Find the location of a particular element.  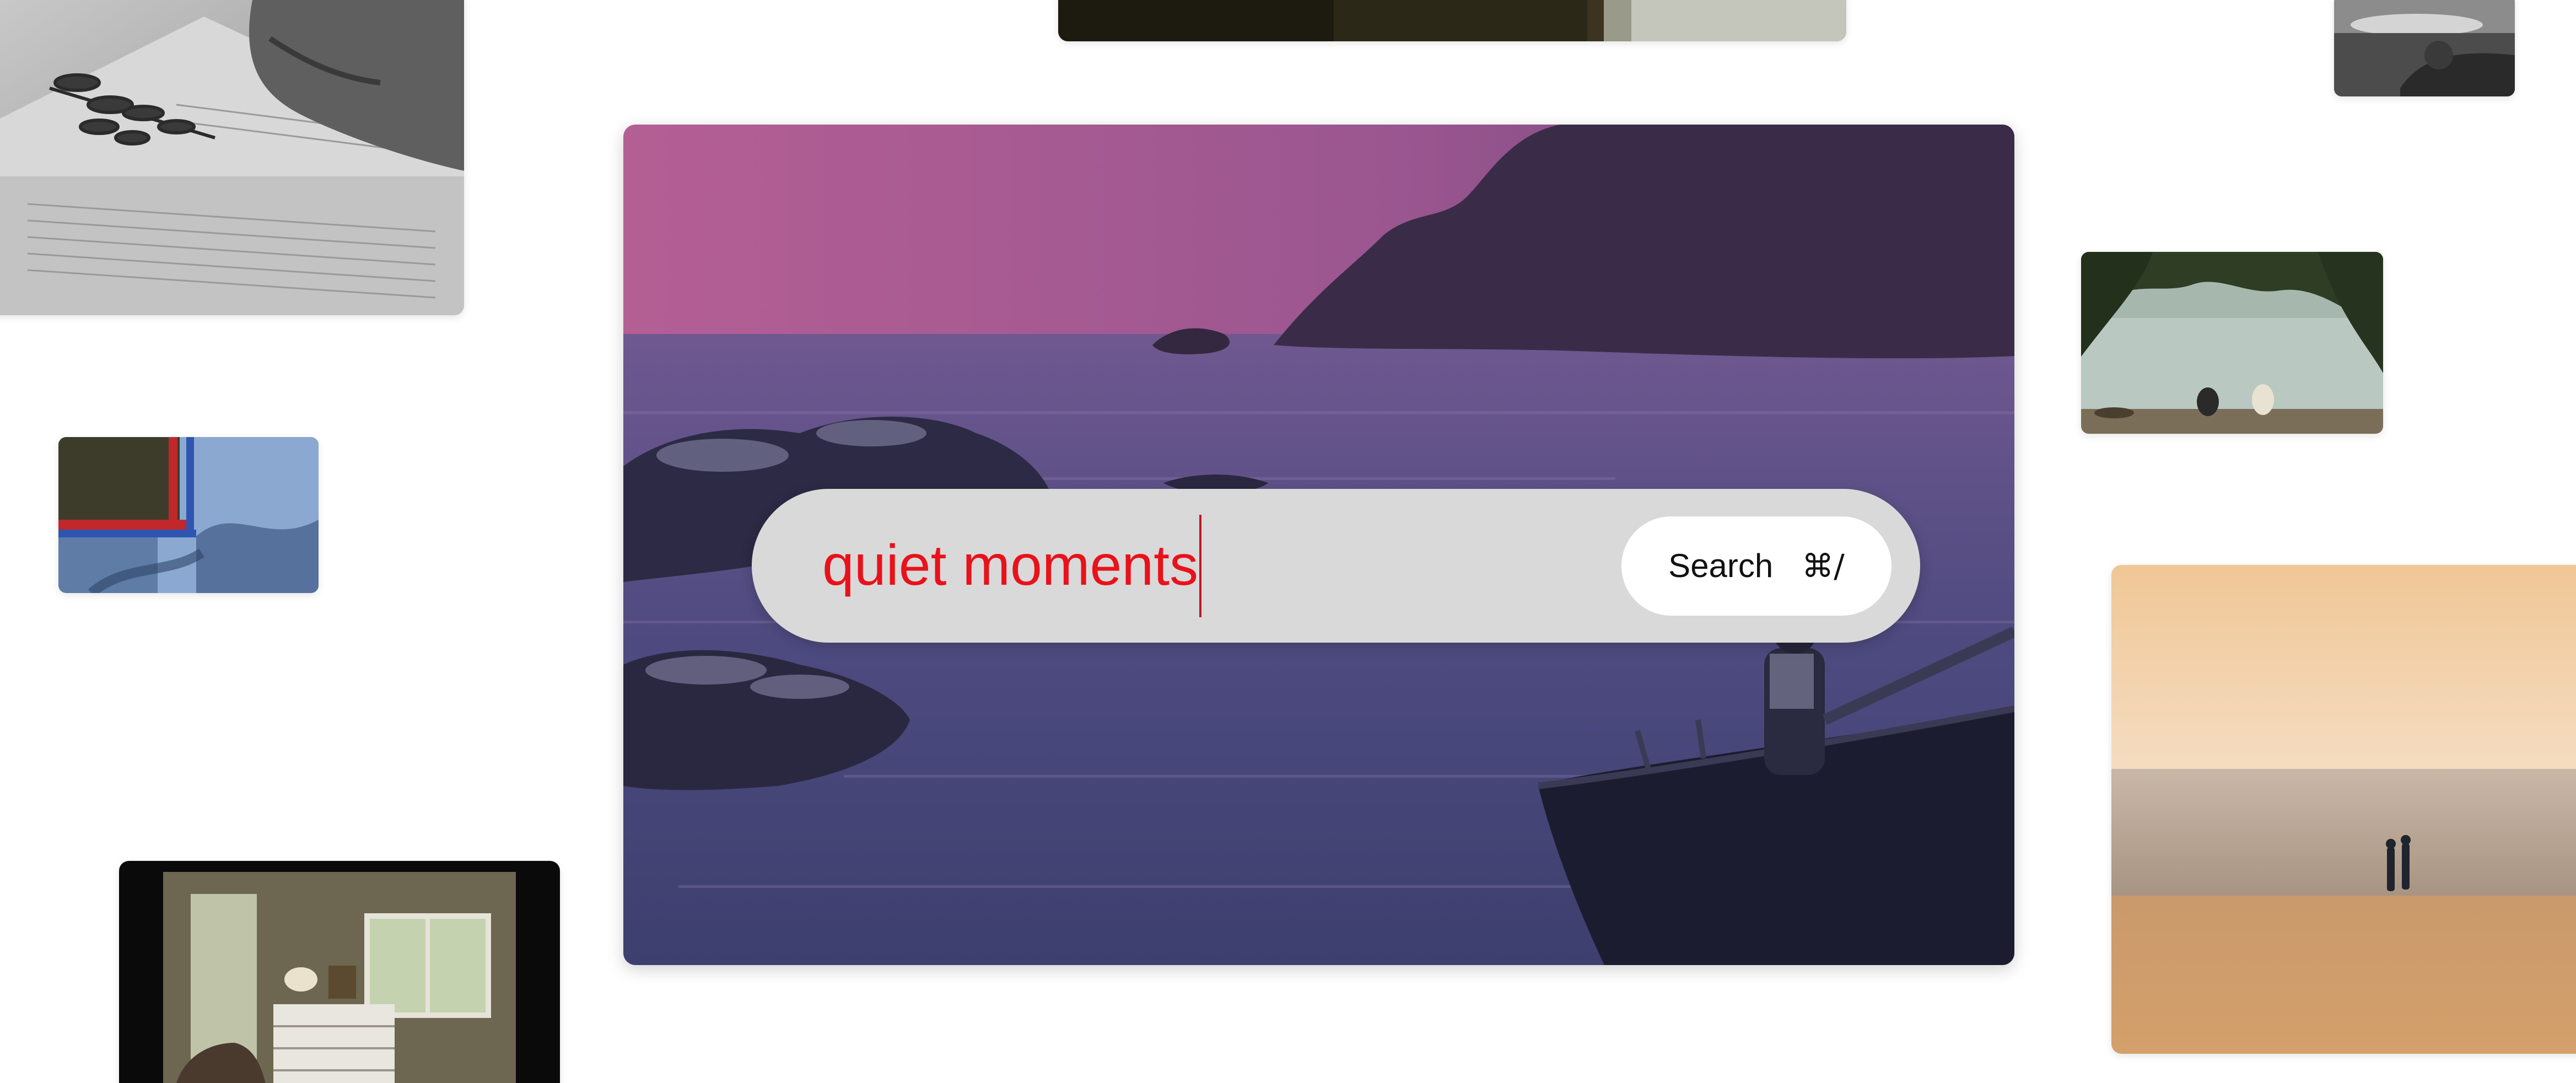

bedroom-thumbnail is located at coordinates (339, 972).